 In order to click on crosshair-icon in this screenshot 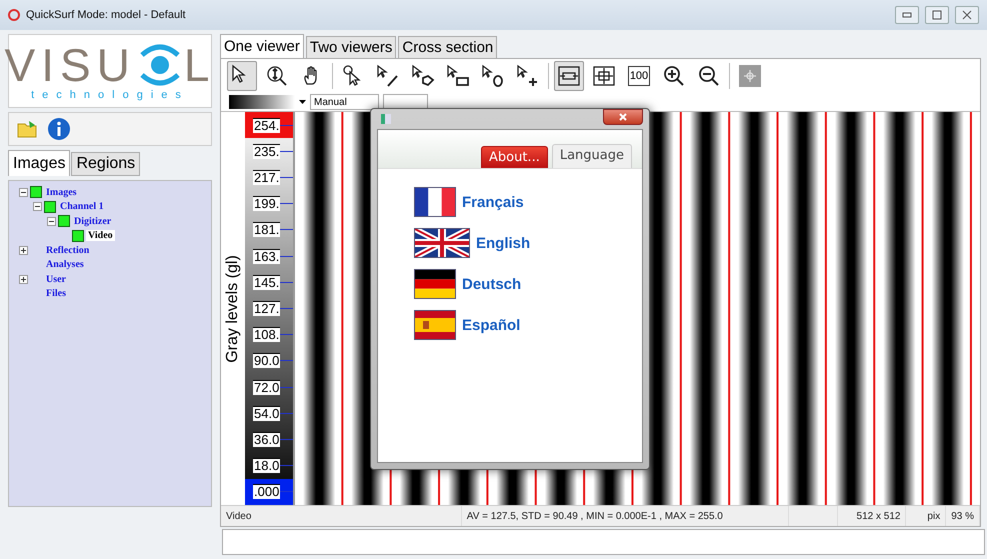, I will do `click(750, 76)`.